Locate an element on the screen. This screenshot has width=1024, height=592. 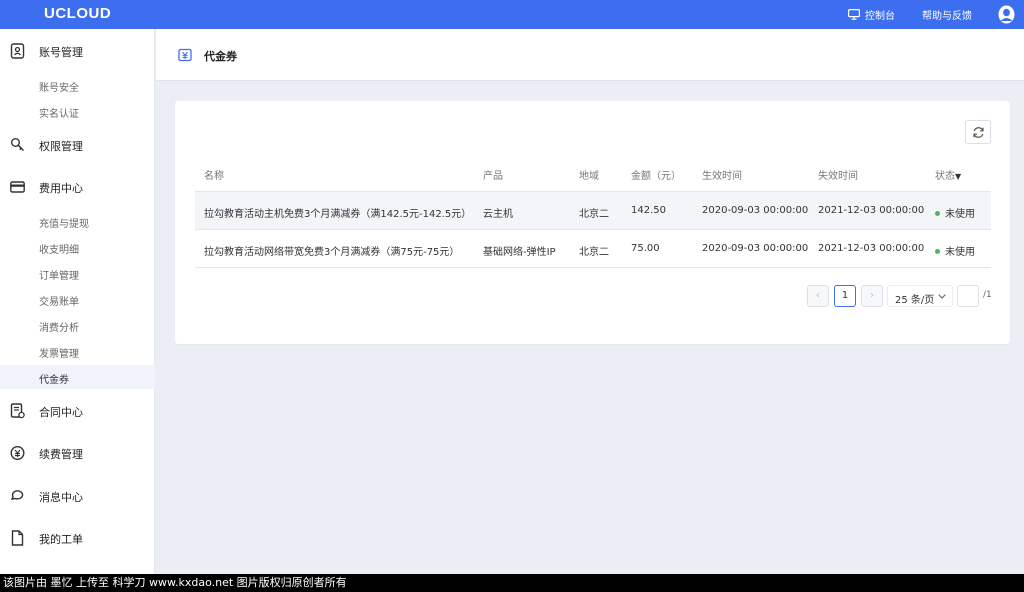
voucher-product: 基础网络-弹性IP is located at coordinates (519, 252).